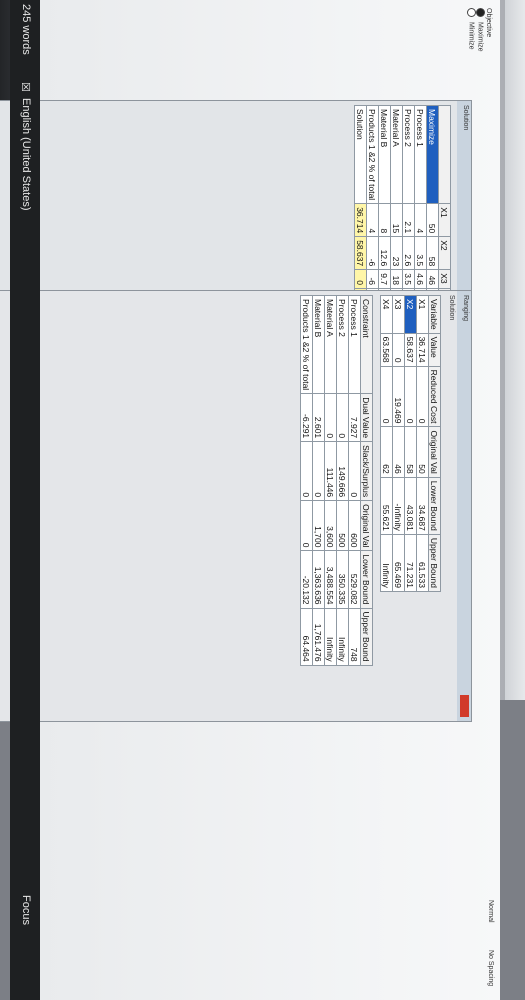  I want to click on proofing-icon: ☒, so click(25, 87).